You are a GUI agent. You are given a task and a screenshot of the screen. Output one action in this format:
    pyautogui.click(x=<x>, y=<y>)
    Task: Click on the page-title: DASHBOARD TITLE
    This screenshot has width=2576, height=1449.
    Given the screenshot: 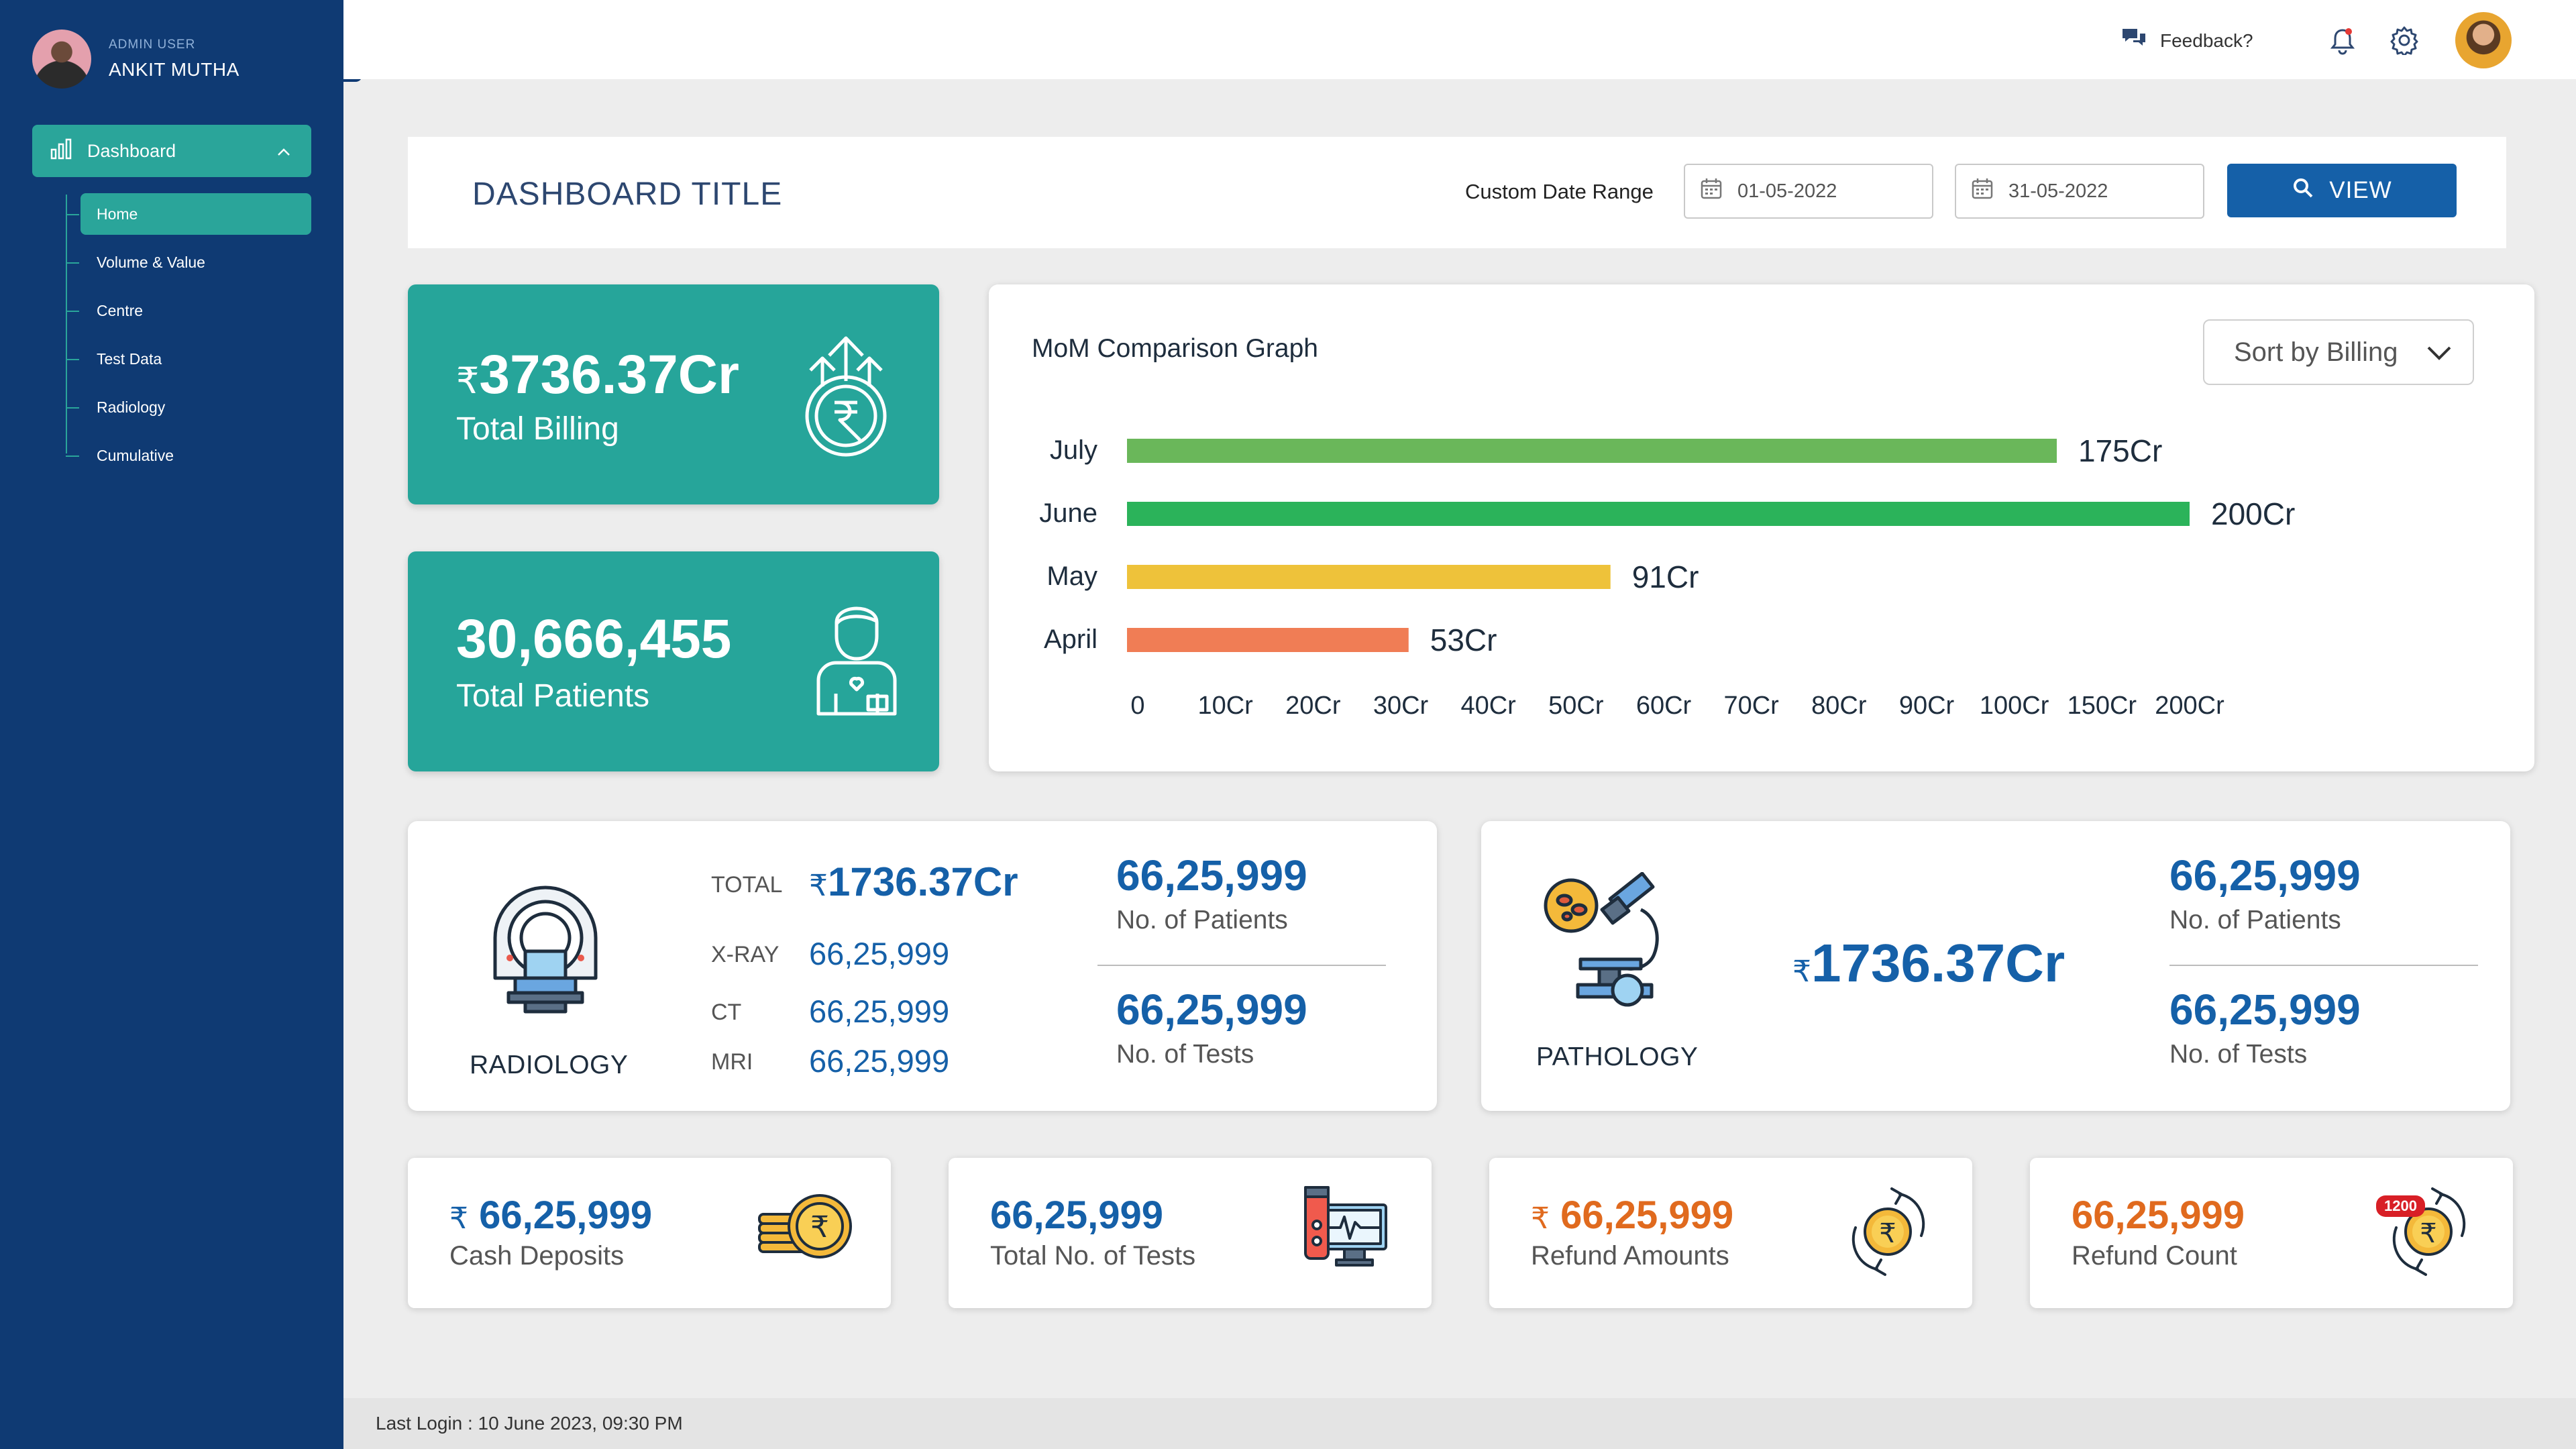 What is the action you would take?
    pyautogui.click(x=627, y=194)
    